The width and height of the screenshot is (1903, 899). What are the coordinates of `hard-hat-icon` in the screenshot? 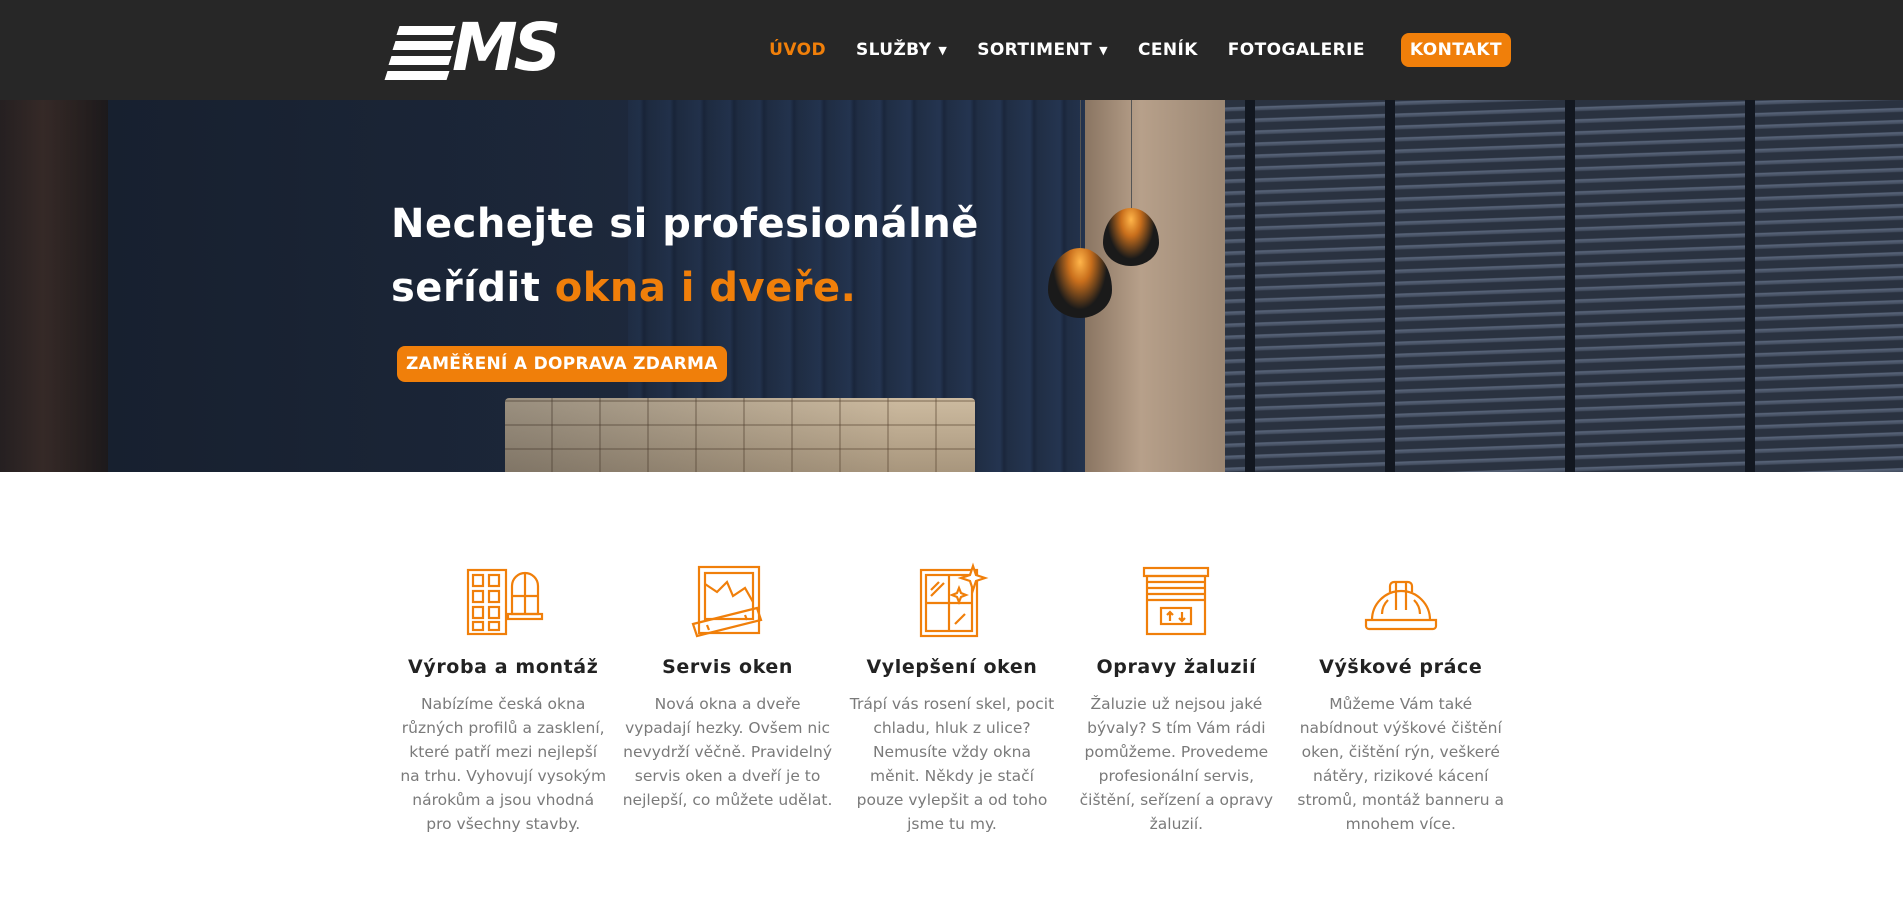 It's located at (1400, 605).